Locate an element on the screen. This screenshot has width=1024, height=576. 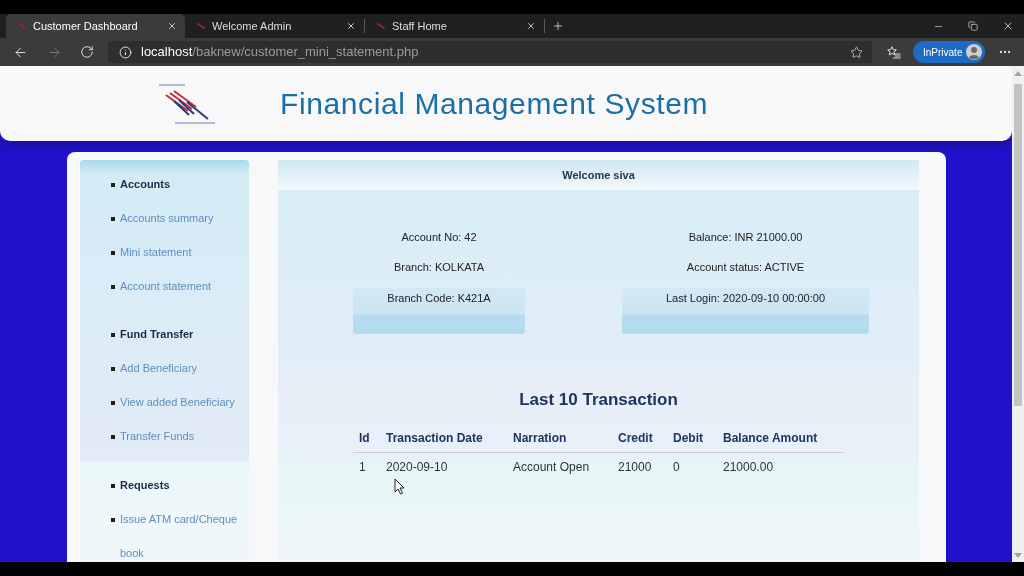
sidebar-link: Issue ATM card/Cheque book is located at coordinates (180, 532).